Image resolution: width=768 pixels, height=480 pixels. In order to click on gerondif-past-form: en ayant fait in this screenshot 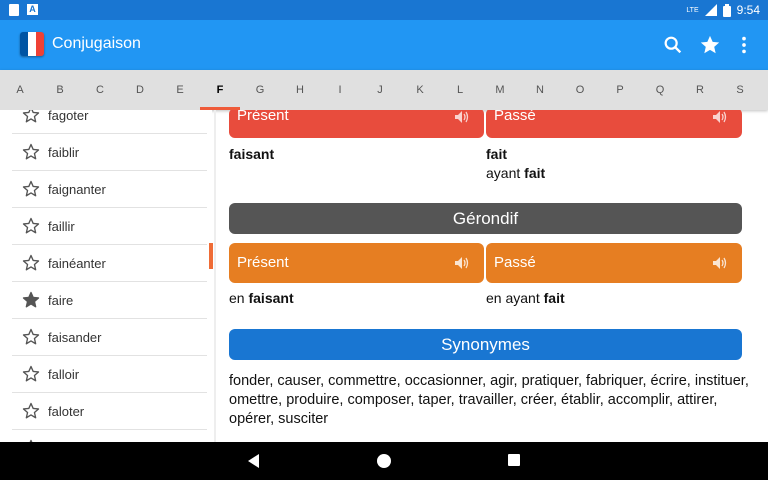, I will do `click(525, 298)`.